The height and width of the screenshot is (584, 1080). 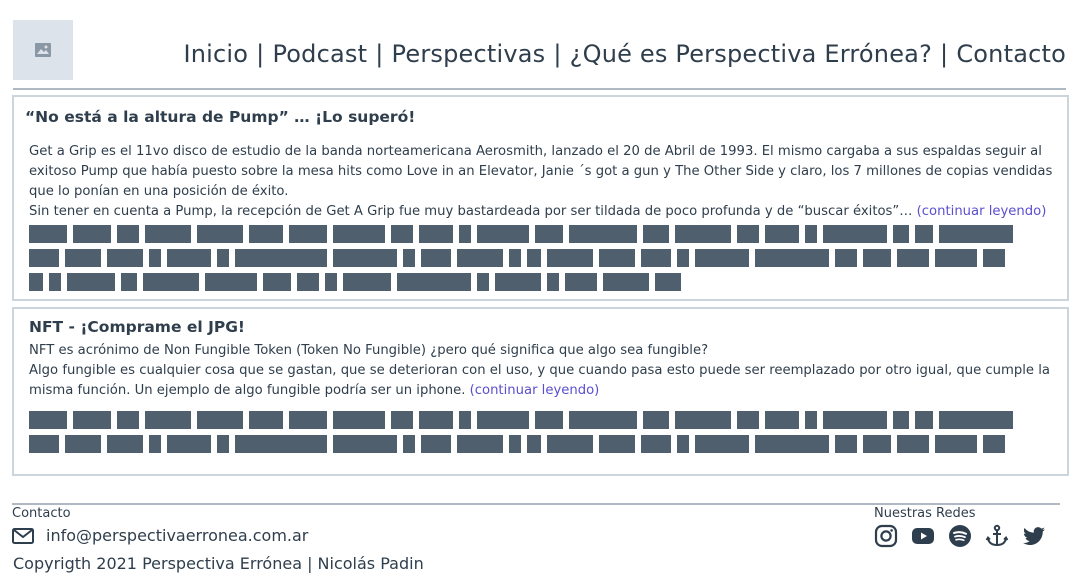 What do you see at coordinates (469, 54) in the screenshot?
I see `nav-link-perspectivas: Perspectivas` at bounding box center [469, 54].